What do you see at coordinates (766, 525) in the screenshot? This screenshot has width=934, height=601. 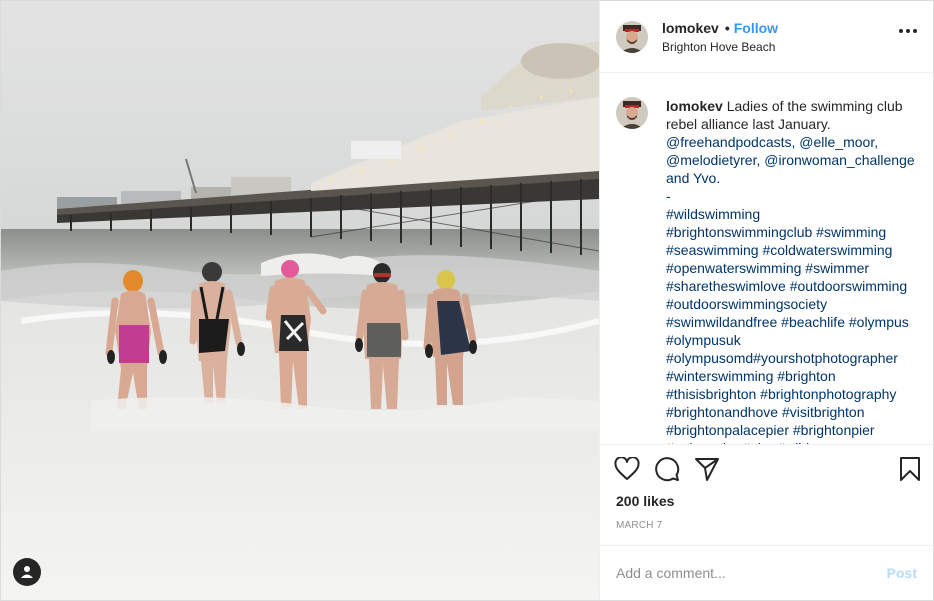 I see `post-date: MARCH 7` at bounding box center [766, 525].